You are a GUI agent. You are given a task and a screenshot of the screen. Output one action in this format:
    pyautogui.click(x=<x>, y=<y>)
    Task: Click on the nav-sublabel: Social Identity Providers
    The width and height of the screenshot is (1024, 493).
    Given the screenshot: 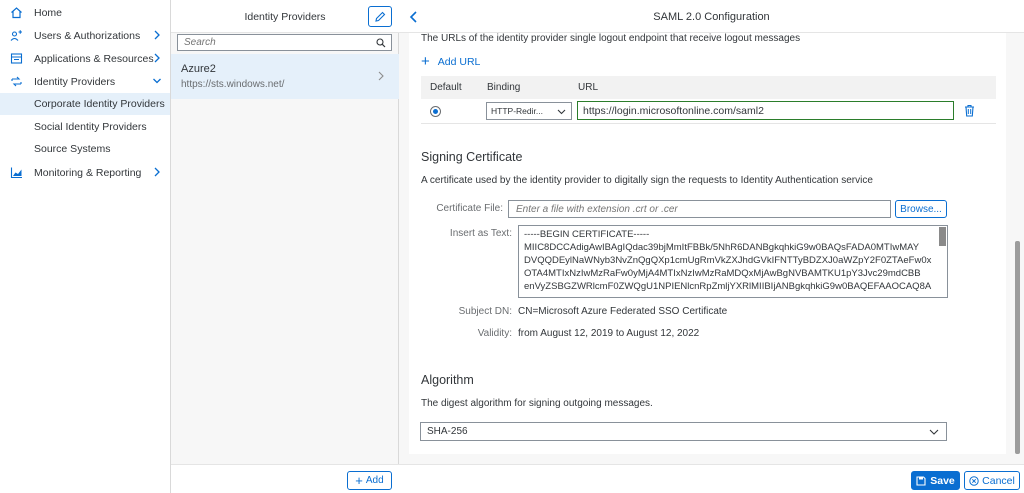 What is the action you would take?
    pyautogui.click(x=90, y=127)
    